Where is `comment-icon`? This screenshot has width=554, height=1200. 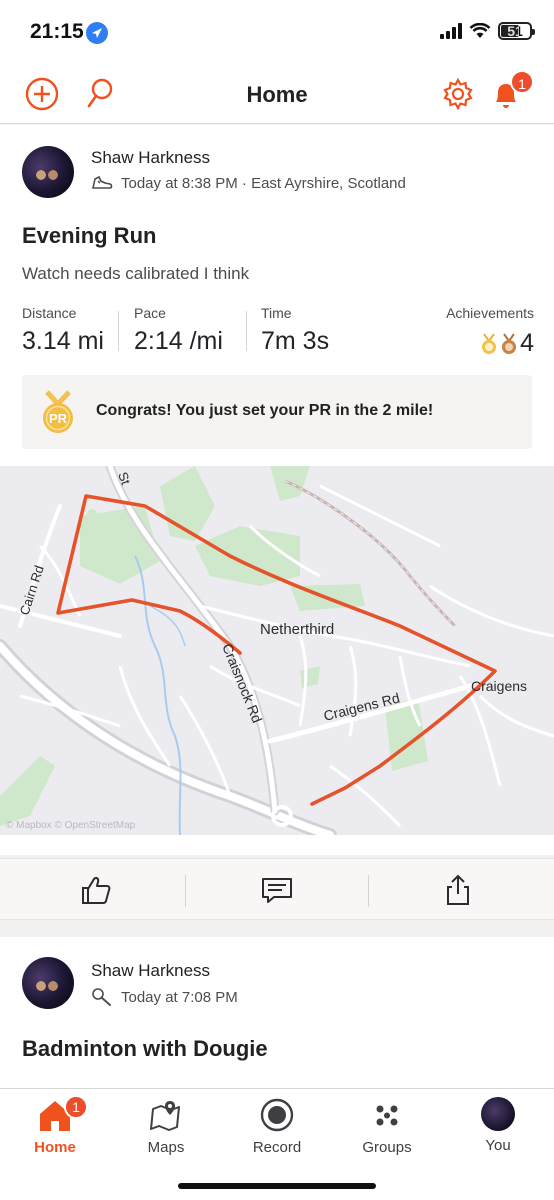
comment-icon is located at coordinates (277, 890).